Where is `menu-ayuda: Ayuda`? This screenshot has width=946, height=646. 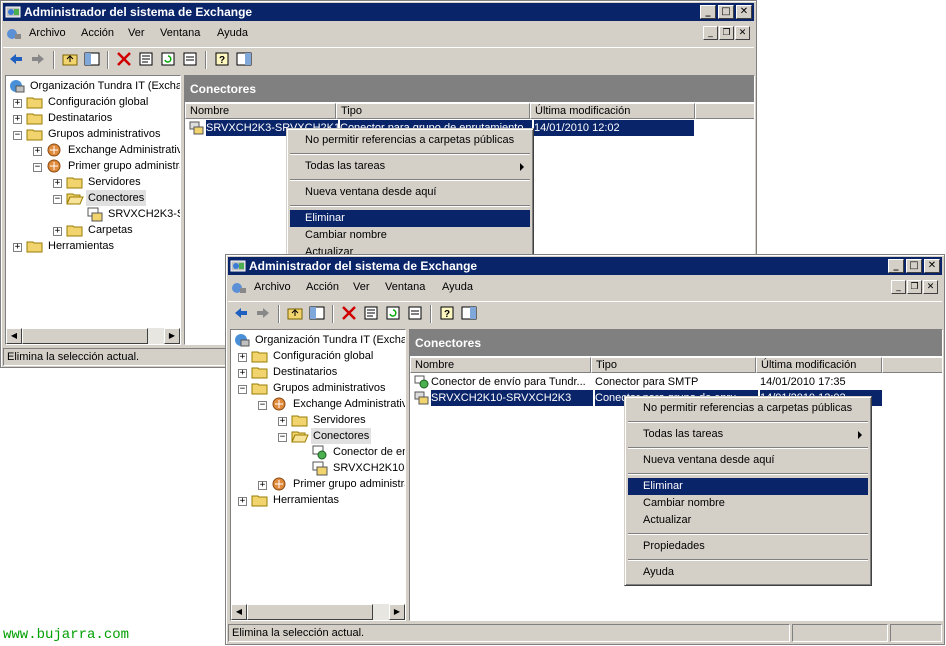 menu-ayuda: Ayuda is located at coordinates (457, 287).